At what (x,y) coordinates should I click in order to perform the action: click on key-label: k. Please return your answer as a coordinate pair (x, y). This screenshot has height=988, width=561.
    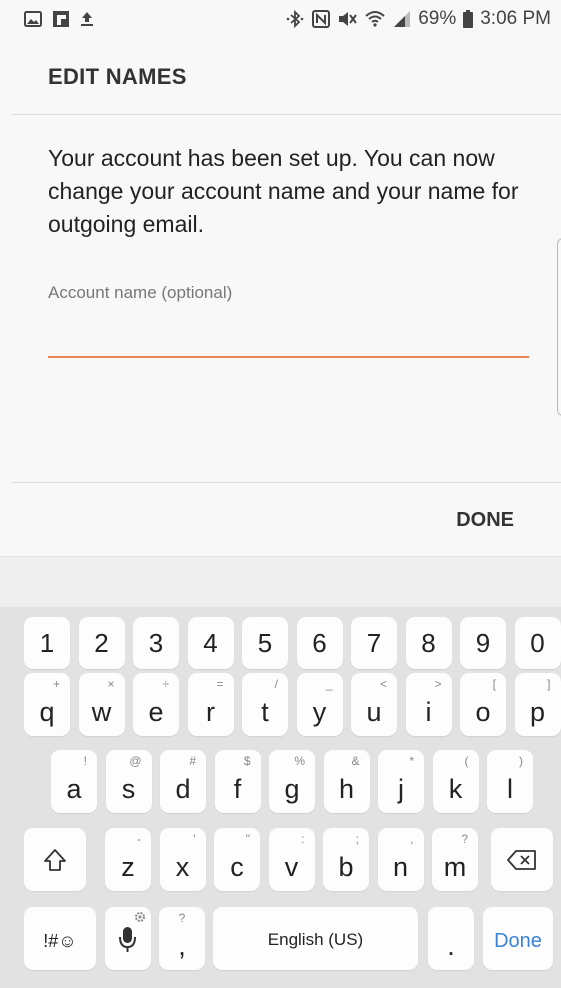
    Looking at the image, I should click on (455, 789).